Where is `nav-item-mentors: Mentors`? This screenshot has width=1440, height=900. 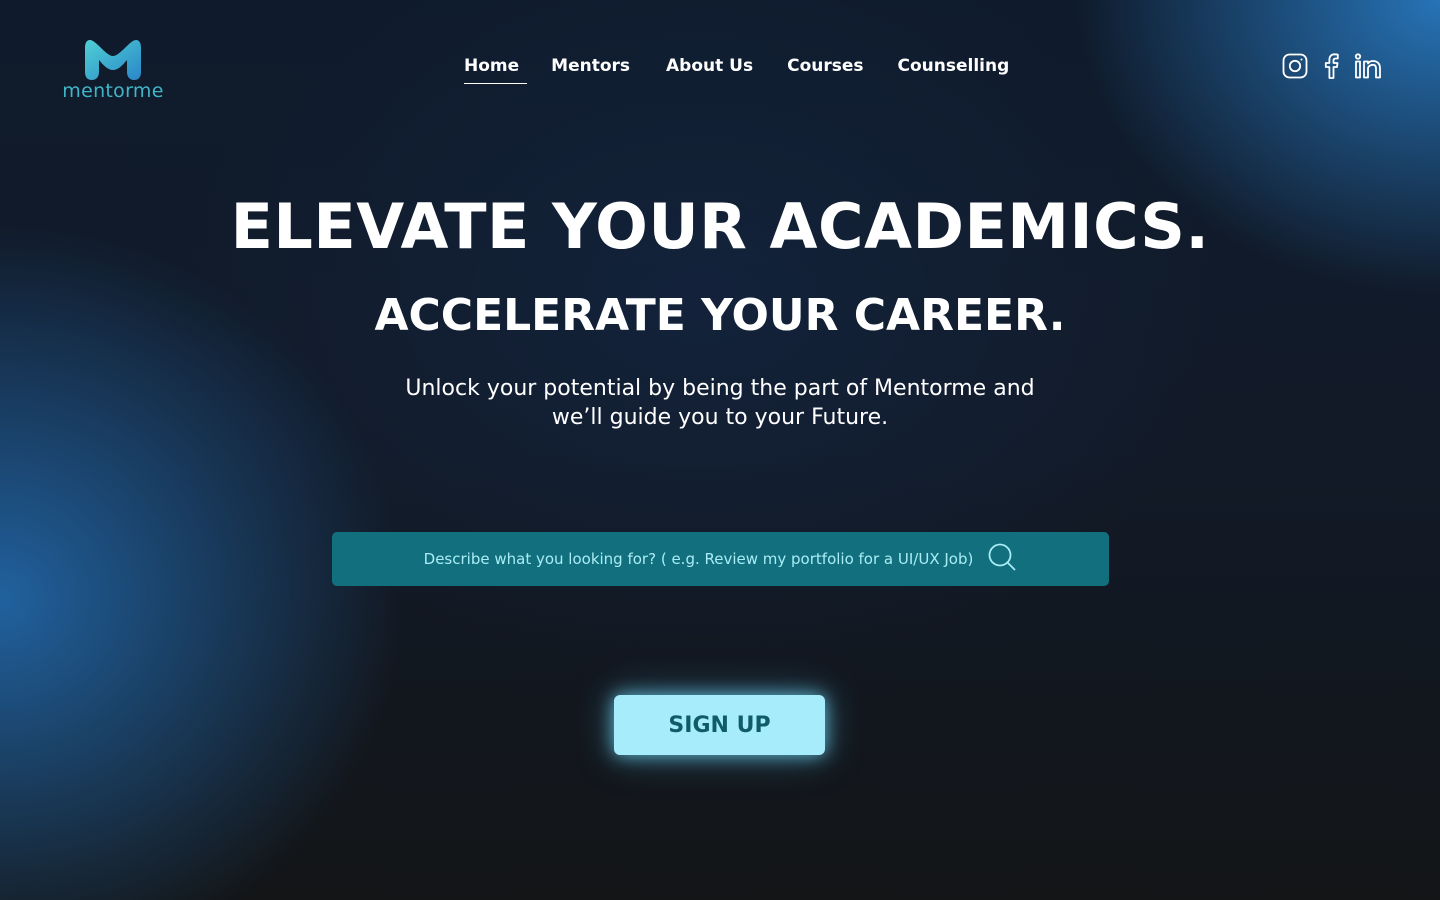
nav-item-mentors: Mentors is located at coordinates (590, 70).